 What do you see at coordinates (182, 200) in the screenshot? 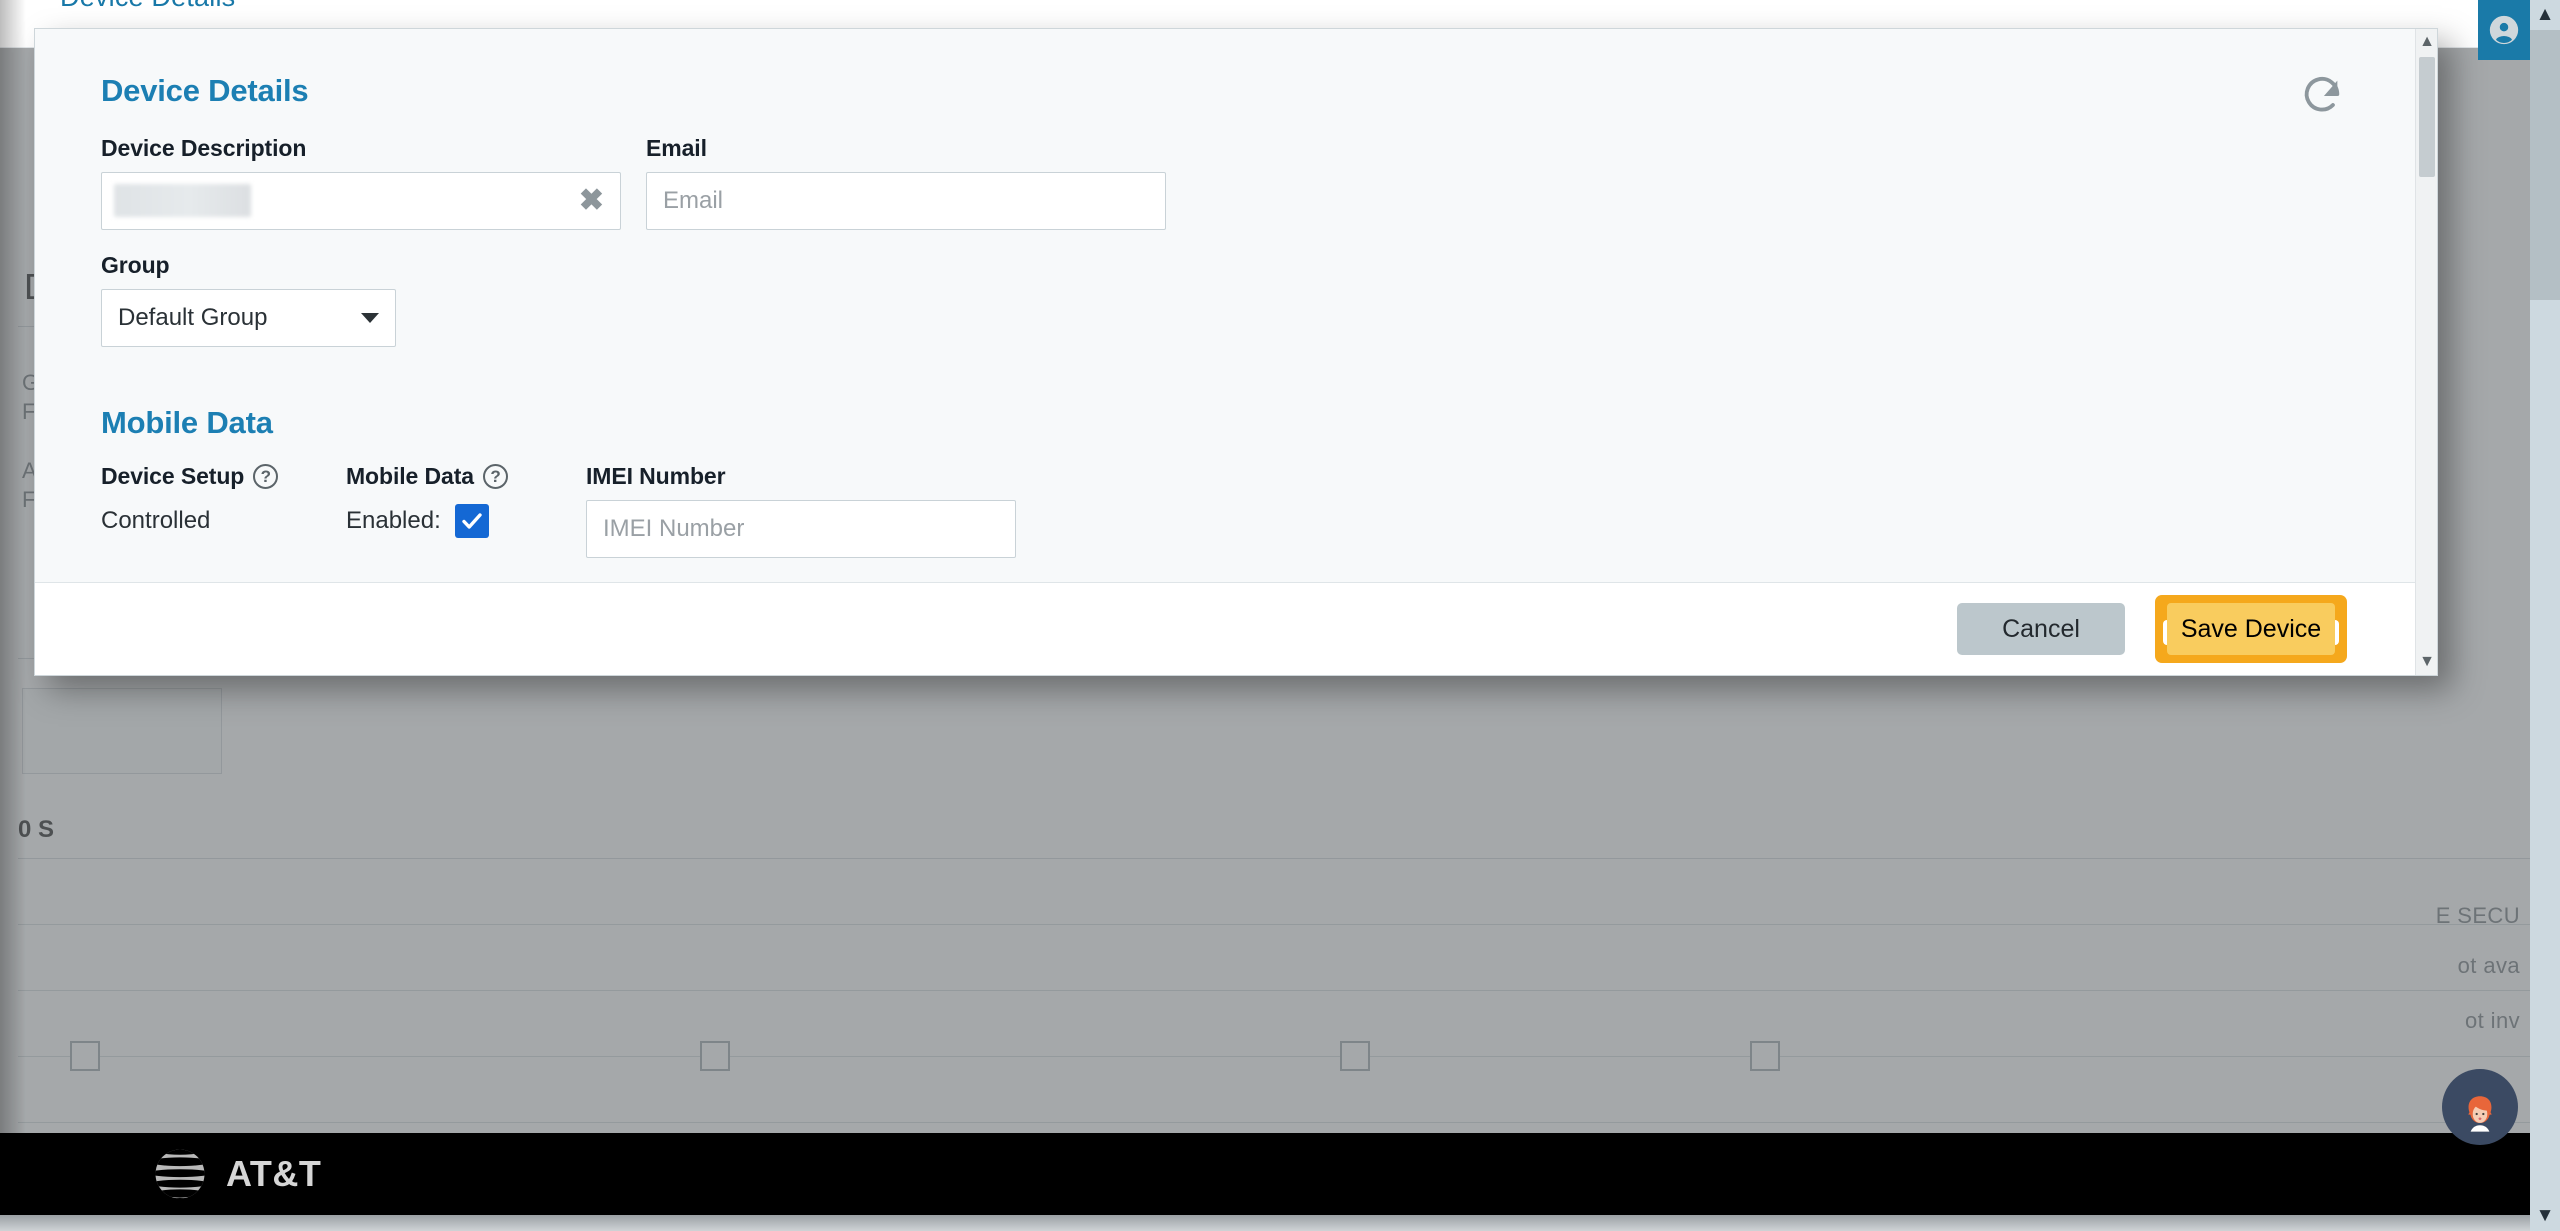
I see `redacted-value` at bounding box center [182, 200].